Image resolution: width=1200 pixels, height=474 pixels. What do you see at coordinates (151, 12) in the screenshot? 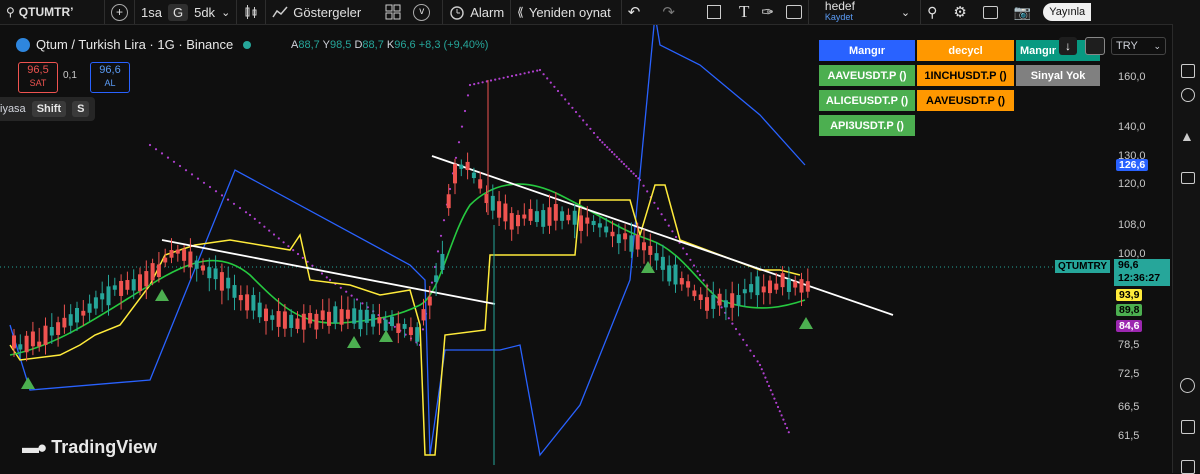
I see `interval-1h: 1sa` at bounding box center [151, 12].